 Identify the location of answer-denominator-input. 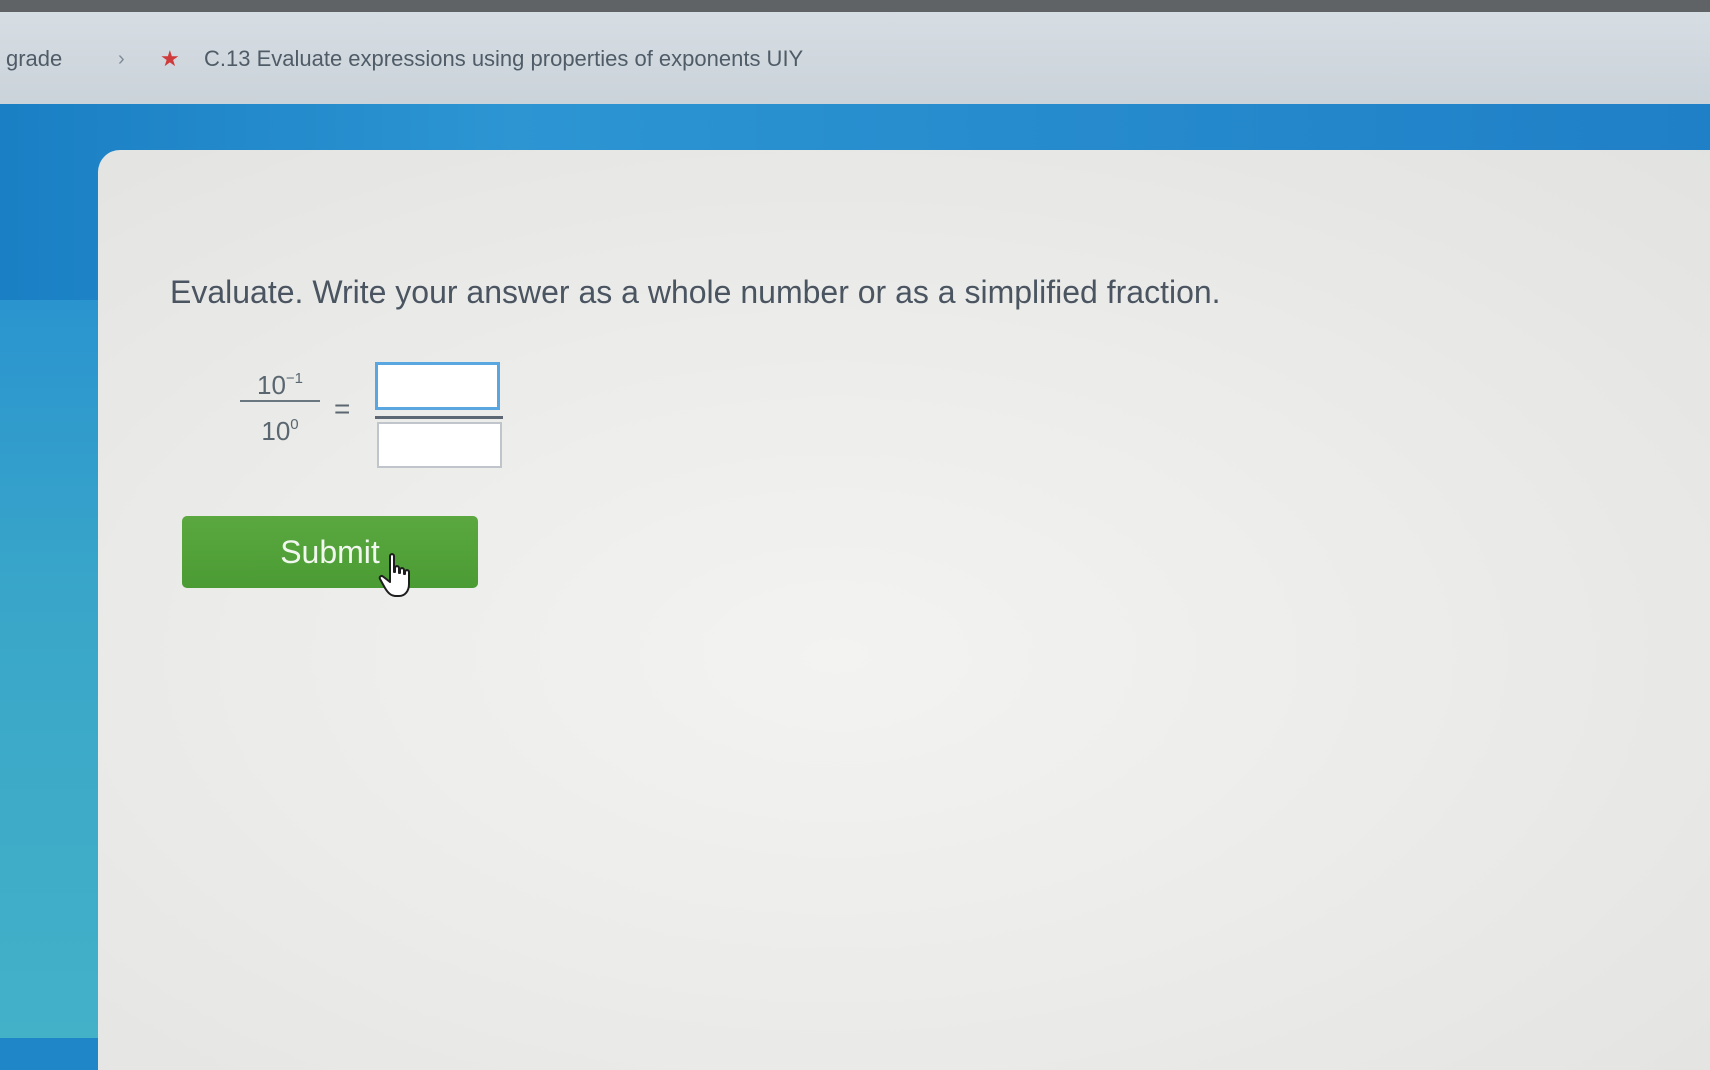
(439, 445).